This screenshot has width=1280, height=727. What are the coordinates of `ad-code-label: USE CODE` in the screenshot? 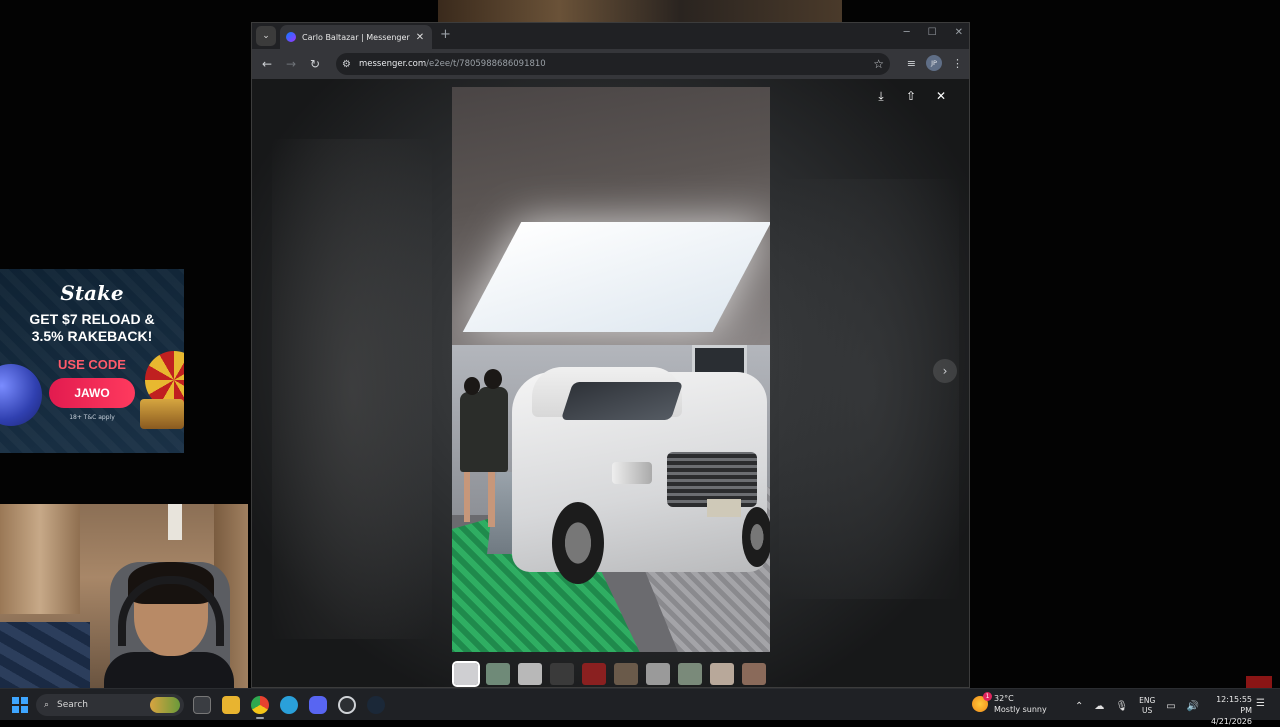 It's located at (92, 364).